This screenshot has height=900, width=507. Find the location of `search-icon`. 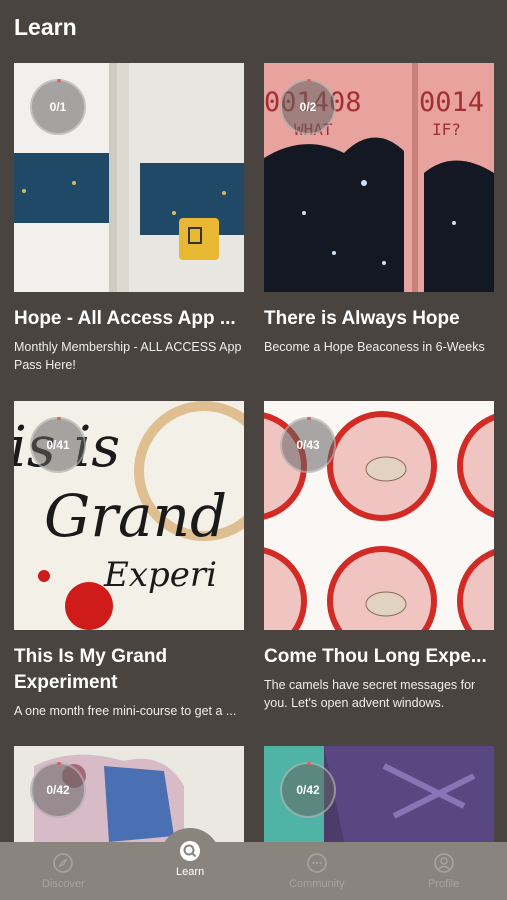

search-icon is located at coordinates (190, 851).